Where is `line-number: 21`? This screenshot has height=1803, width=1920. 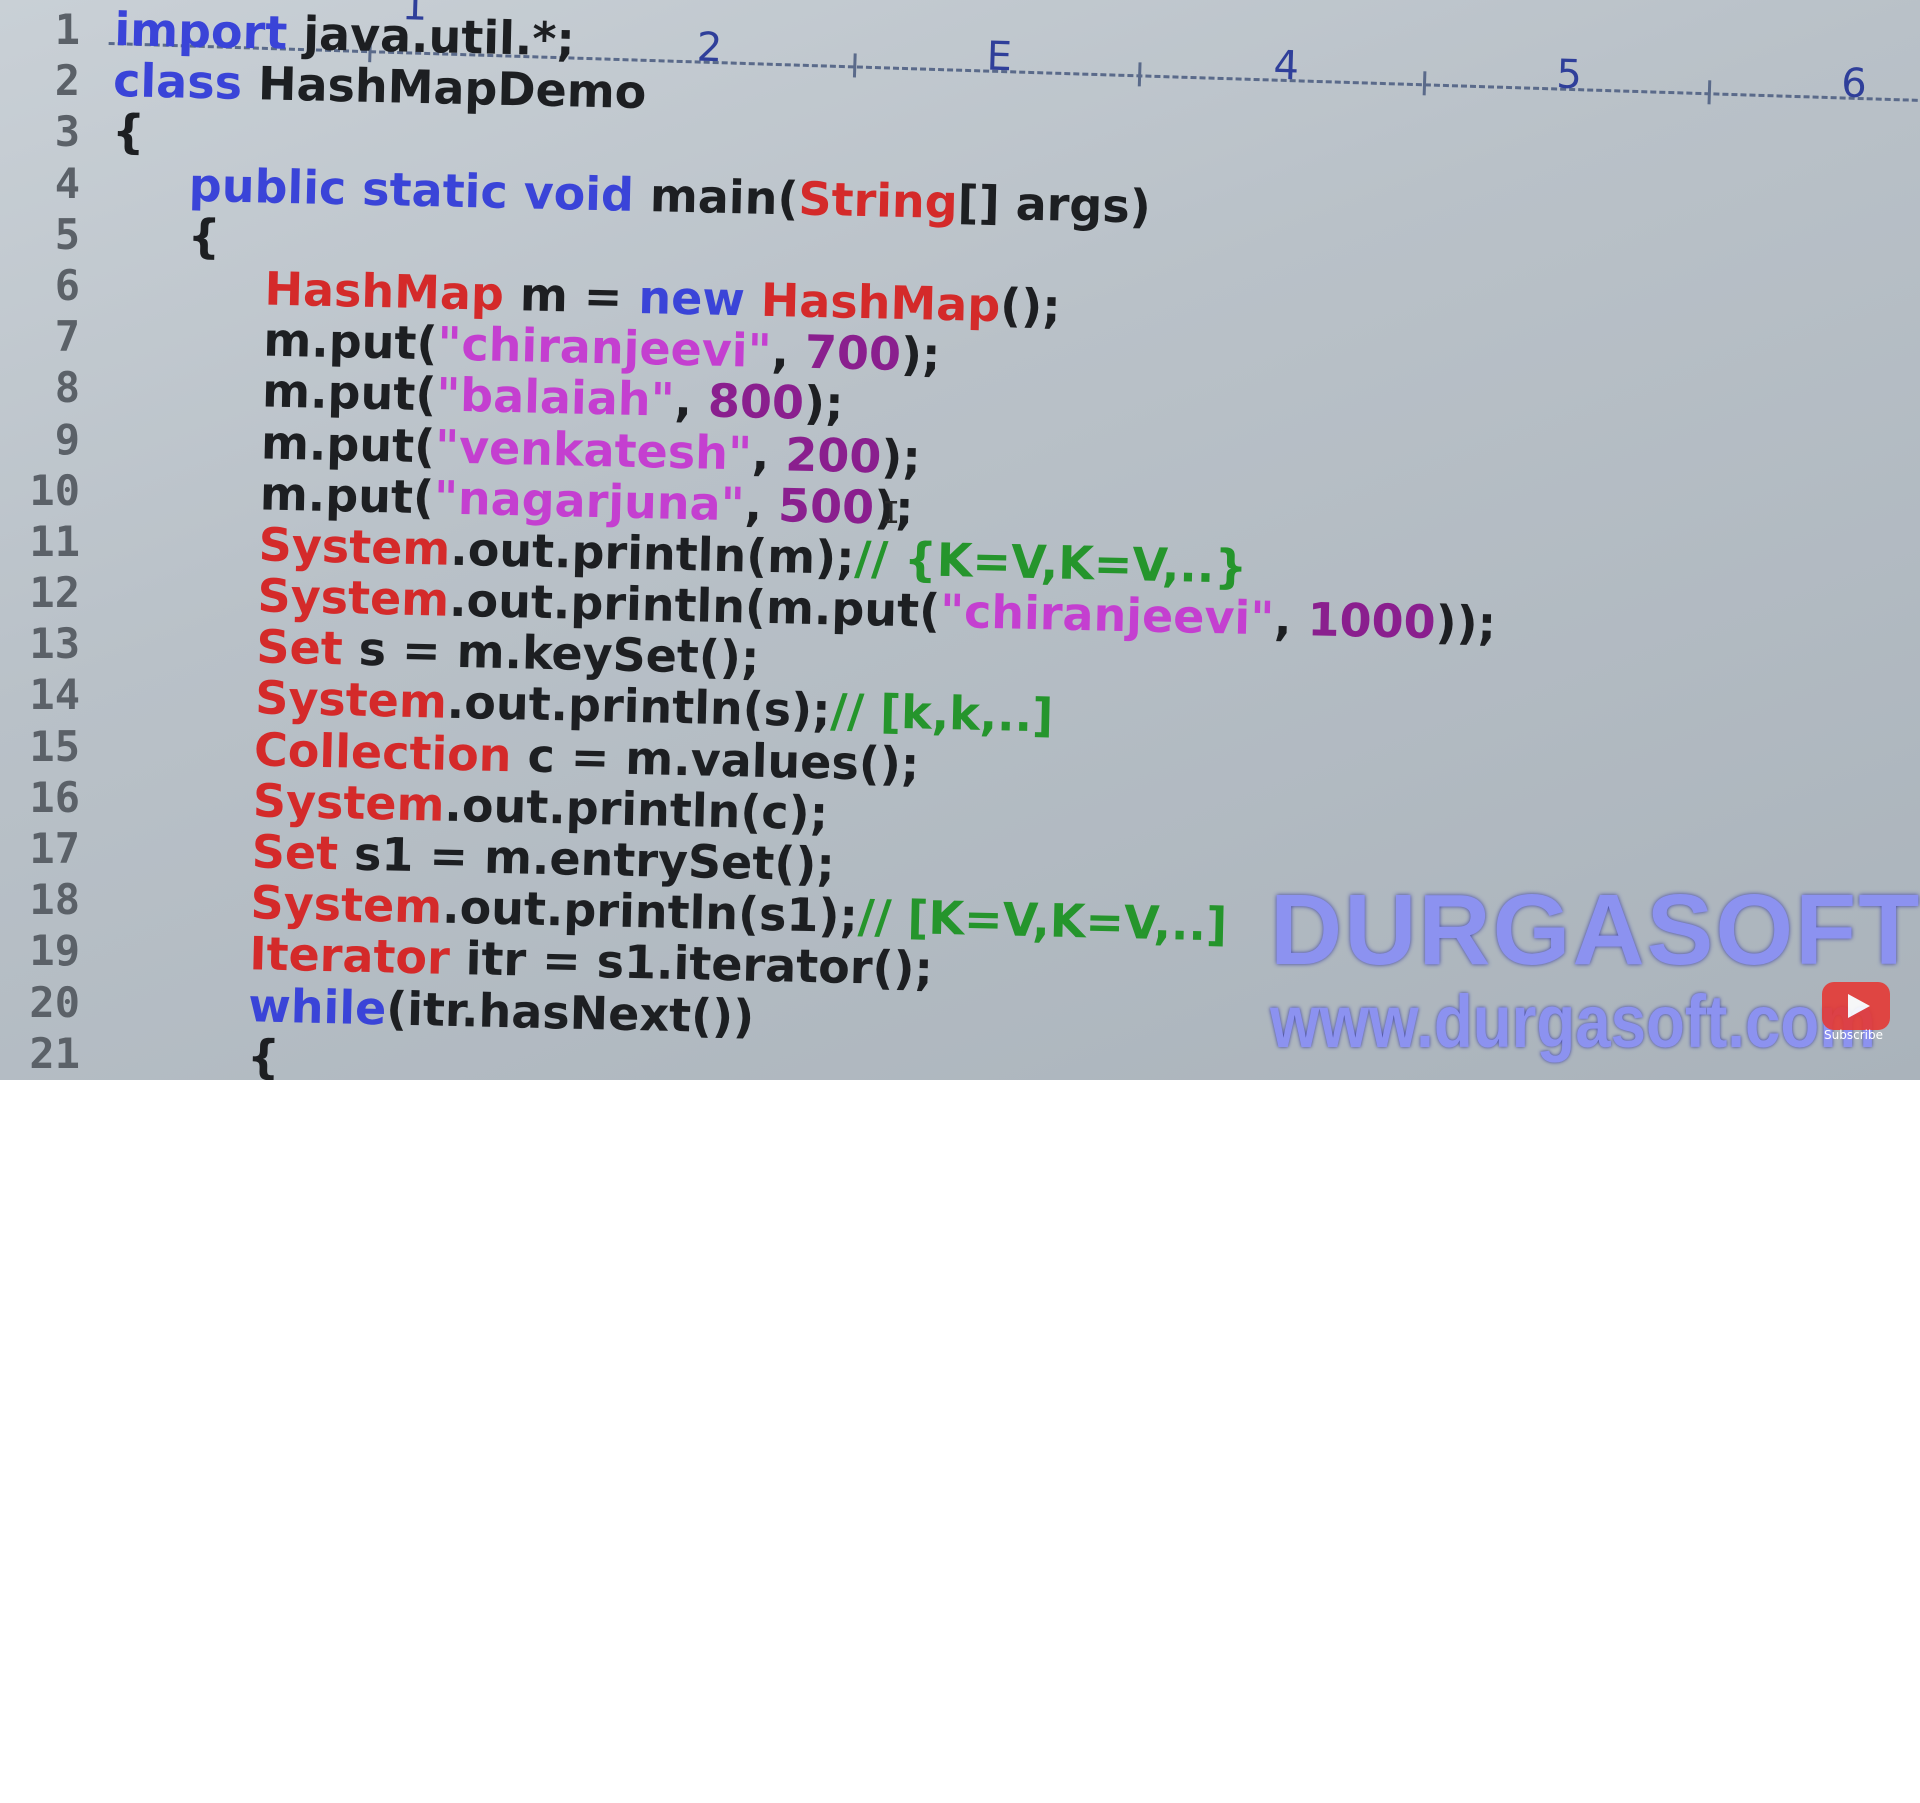 line-number: 21 is located at coordinates (54, 1053).